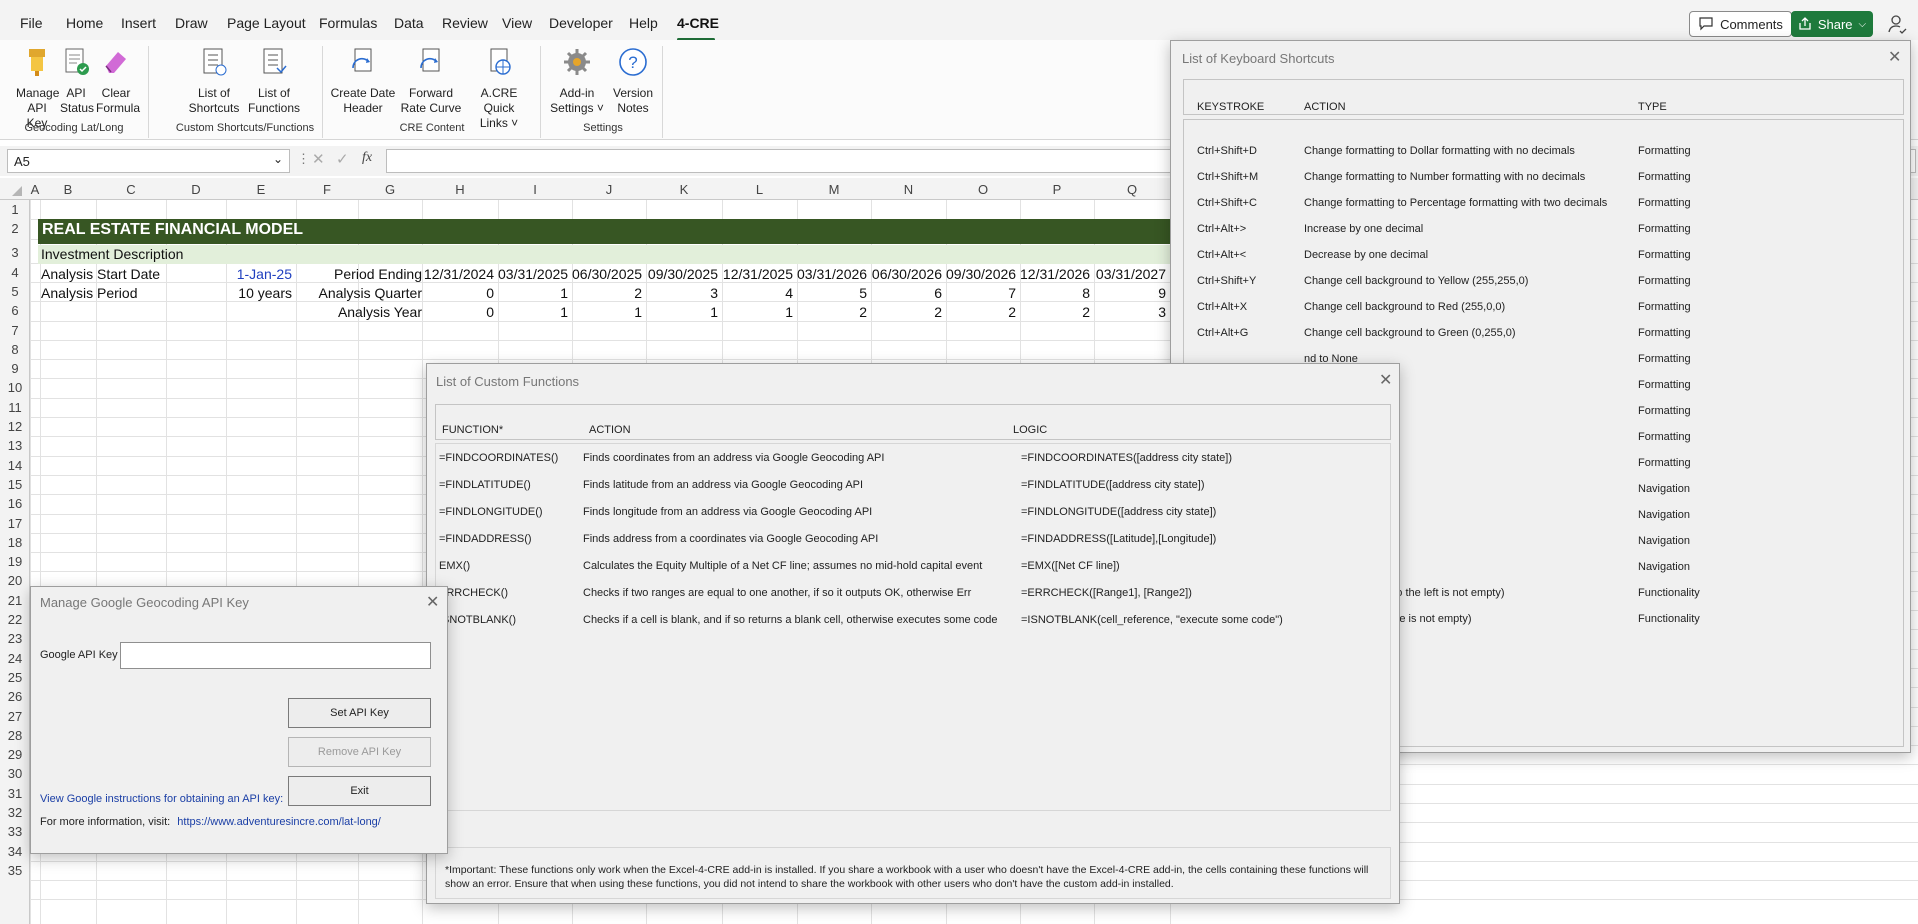  Describe the element at coordinates (1130, 312) in the screenshot. I see `analysis-year-cell: 3` at that location.